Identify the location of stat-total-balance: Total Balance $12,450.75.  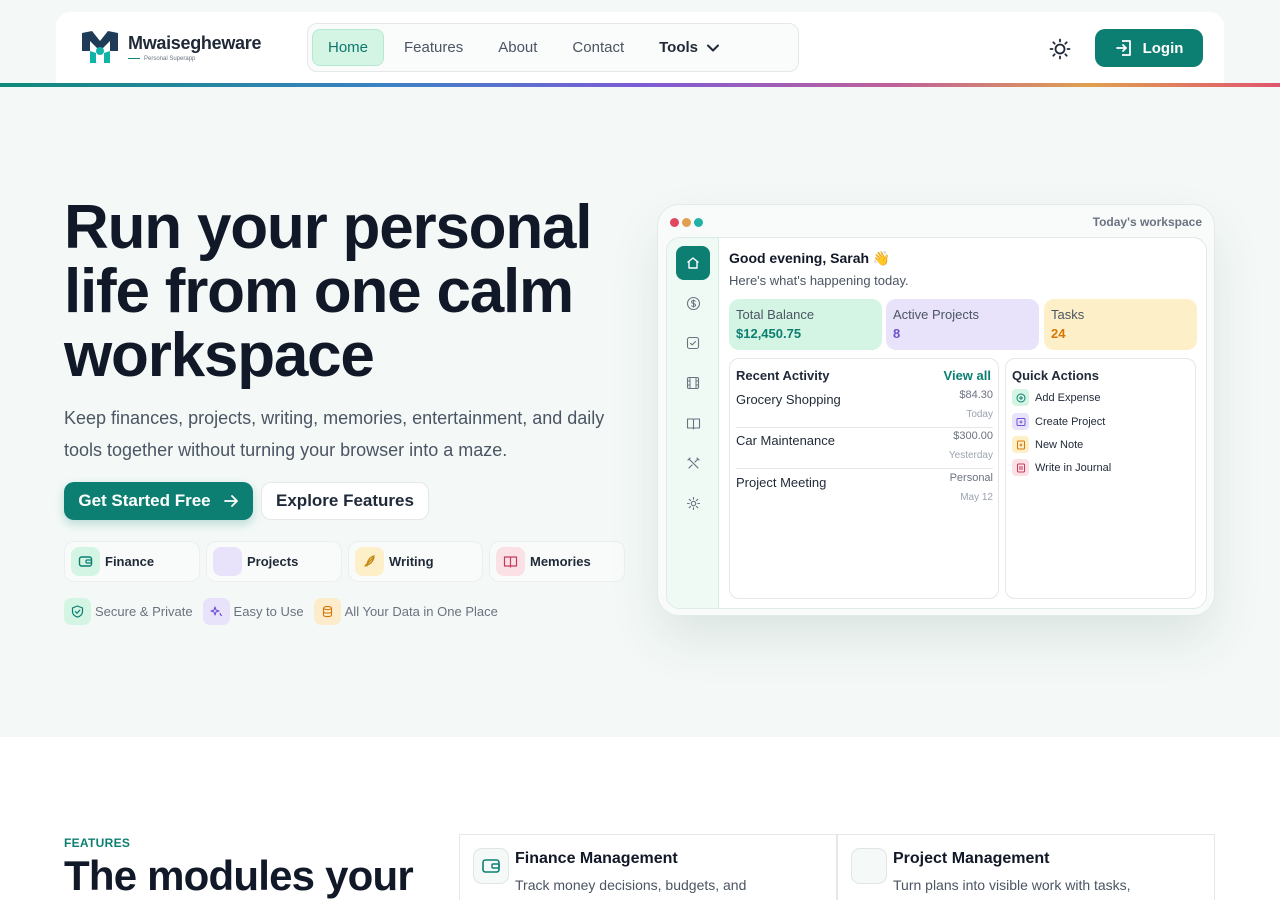
(805, 324).